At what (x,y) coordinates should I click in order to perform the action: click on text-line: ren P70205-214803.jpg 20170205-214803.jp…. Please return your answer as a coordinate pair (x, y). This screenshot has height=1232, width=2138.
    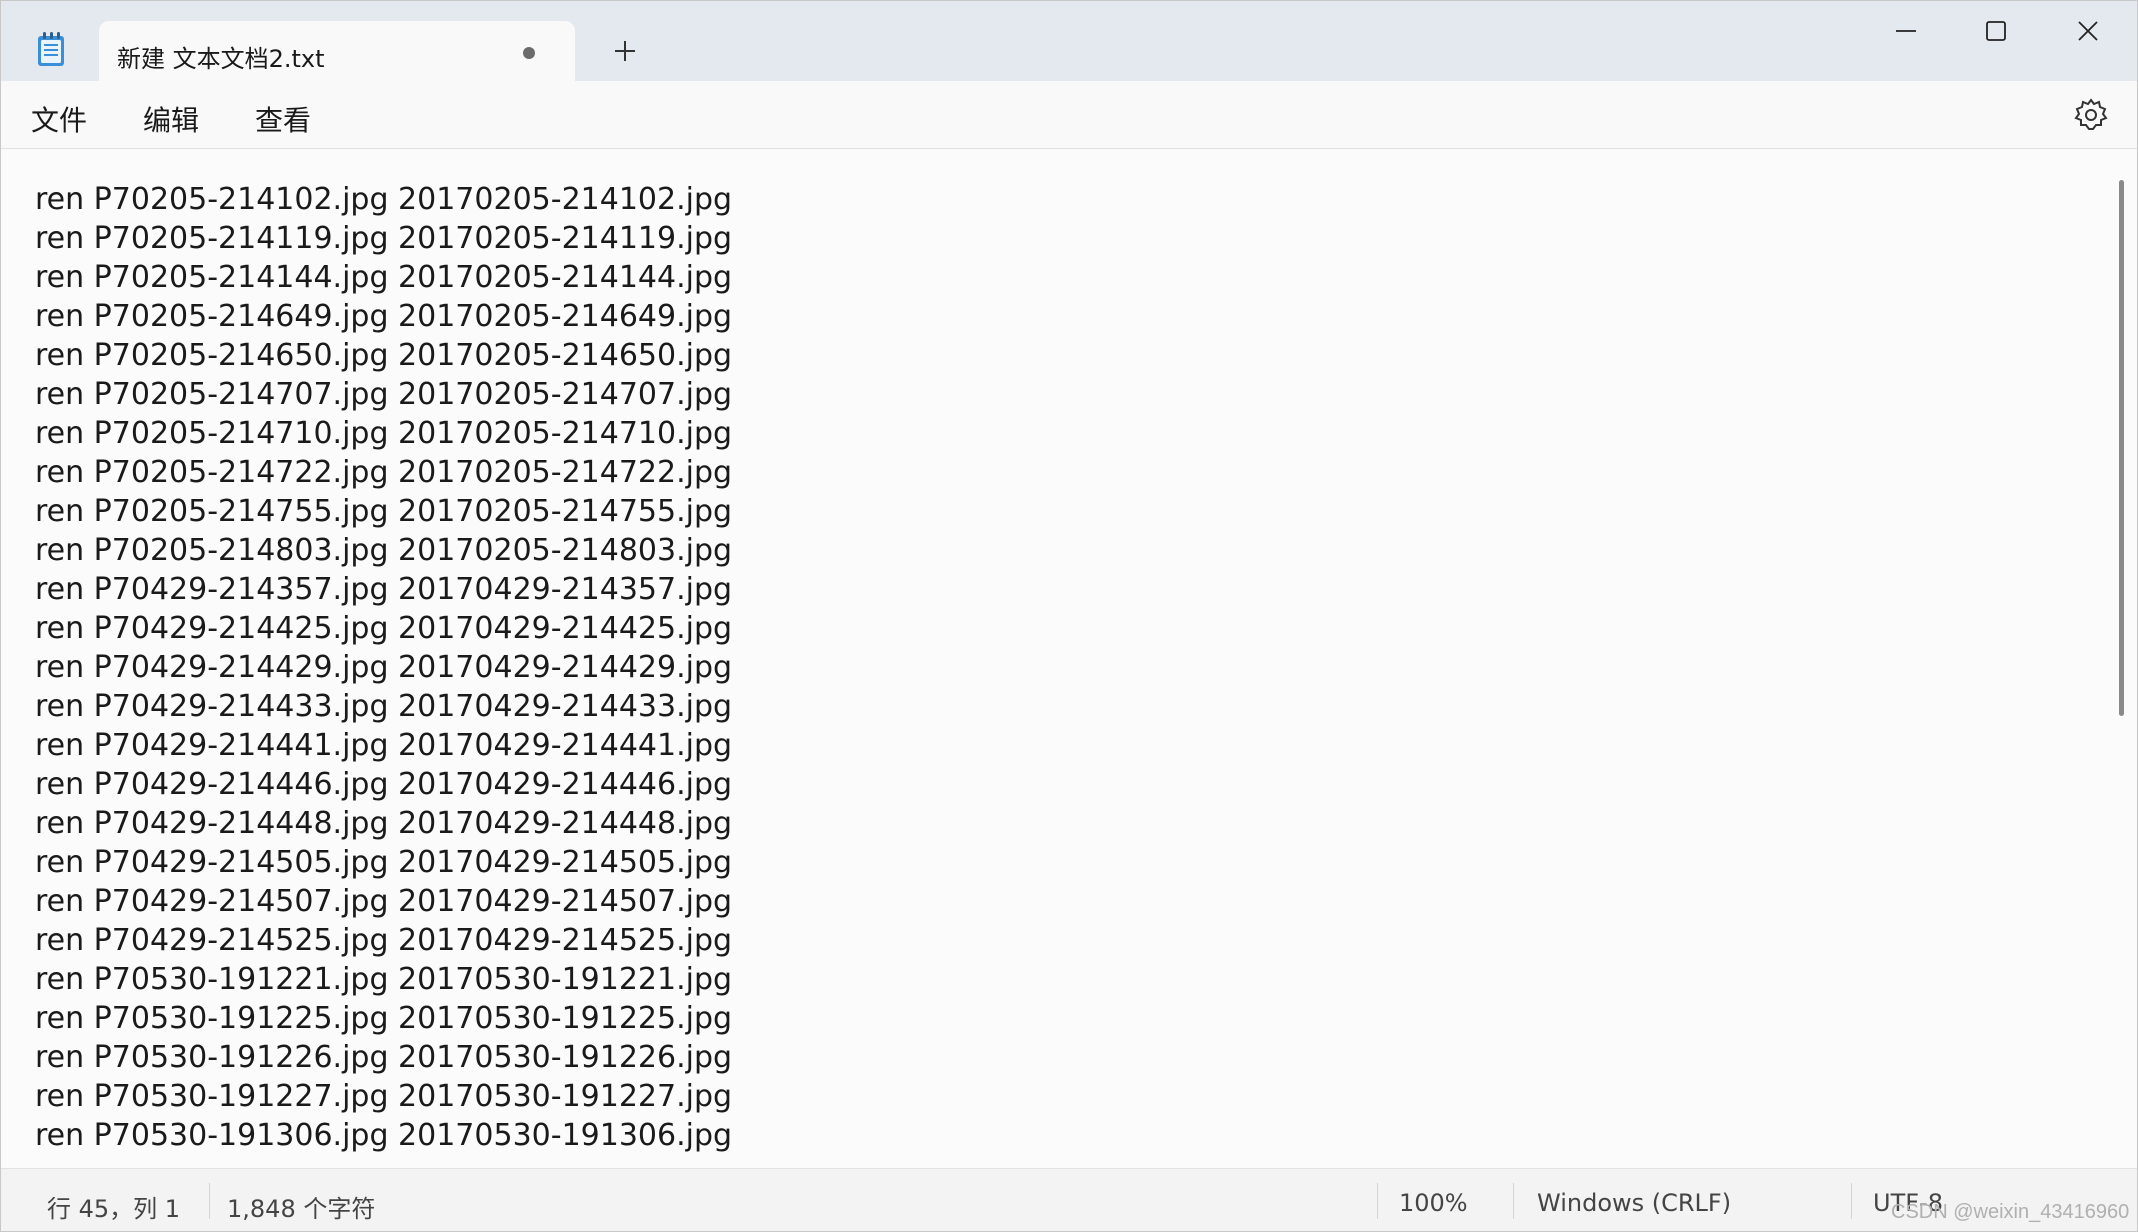
    Looking at the image, I should click on (383, 550).